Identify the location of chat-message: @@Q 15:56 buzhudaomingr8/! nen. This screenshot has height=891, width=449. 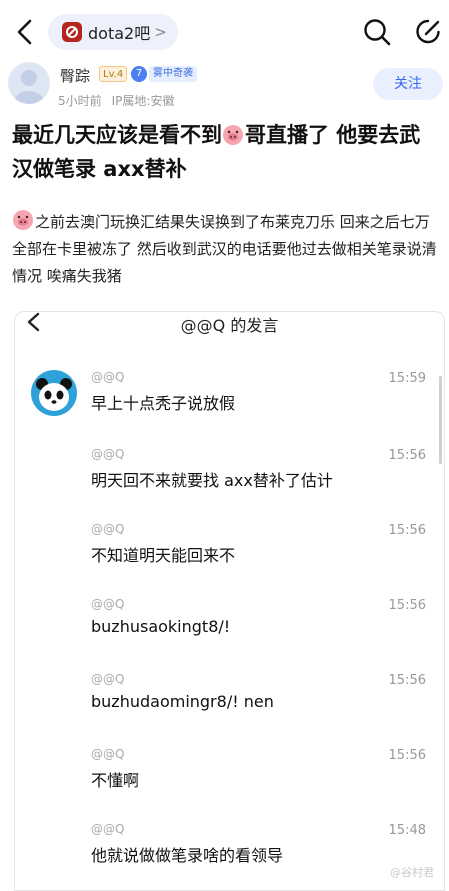
(229, 710).